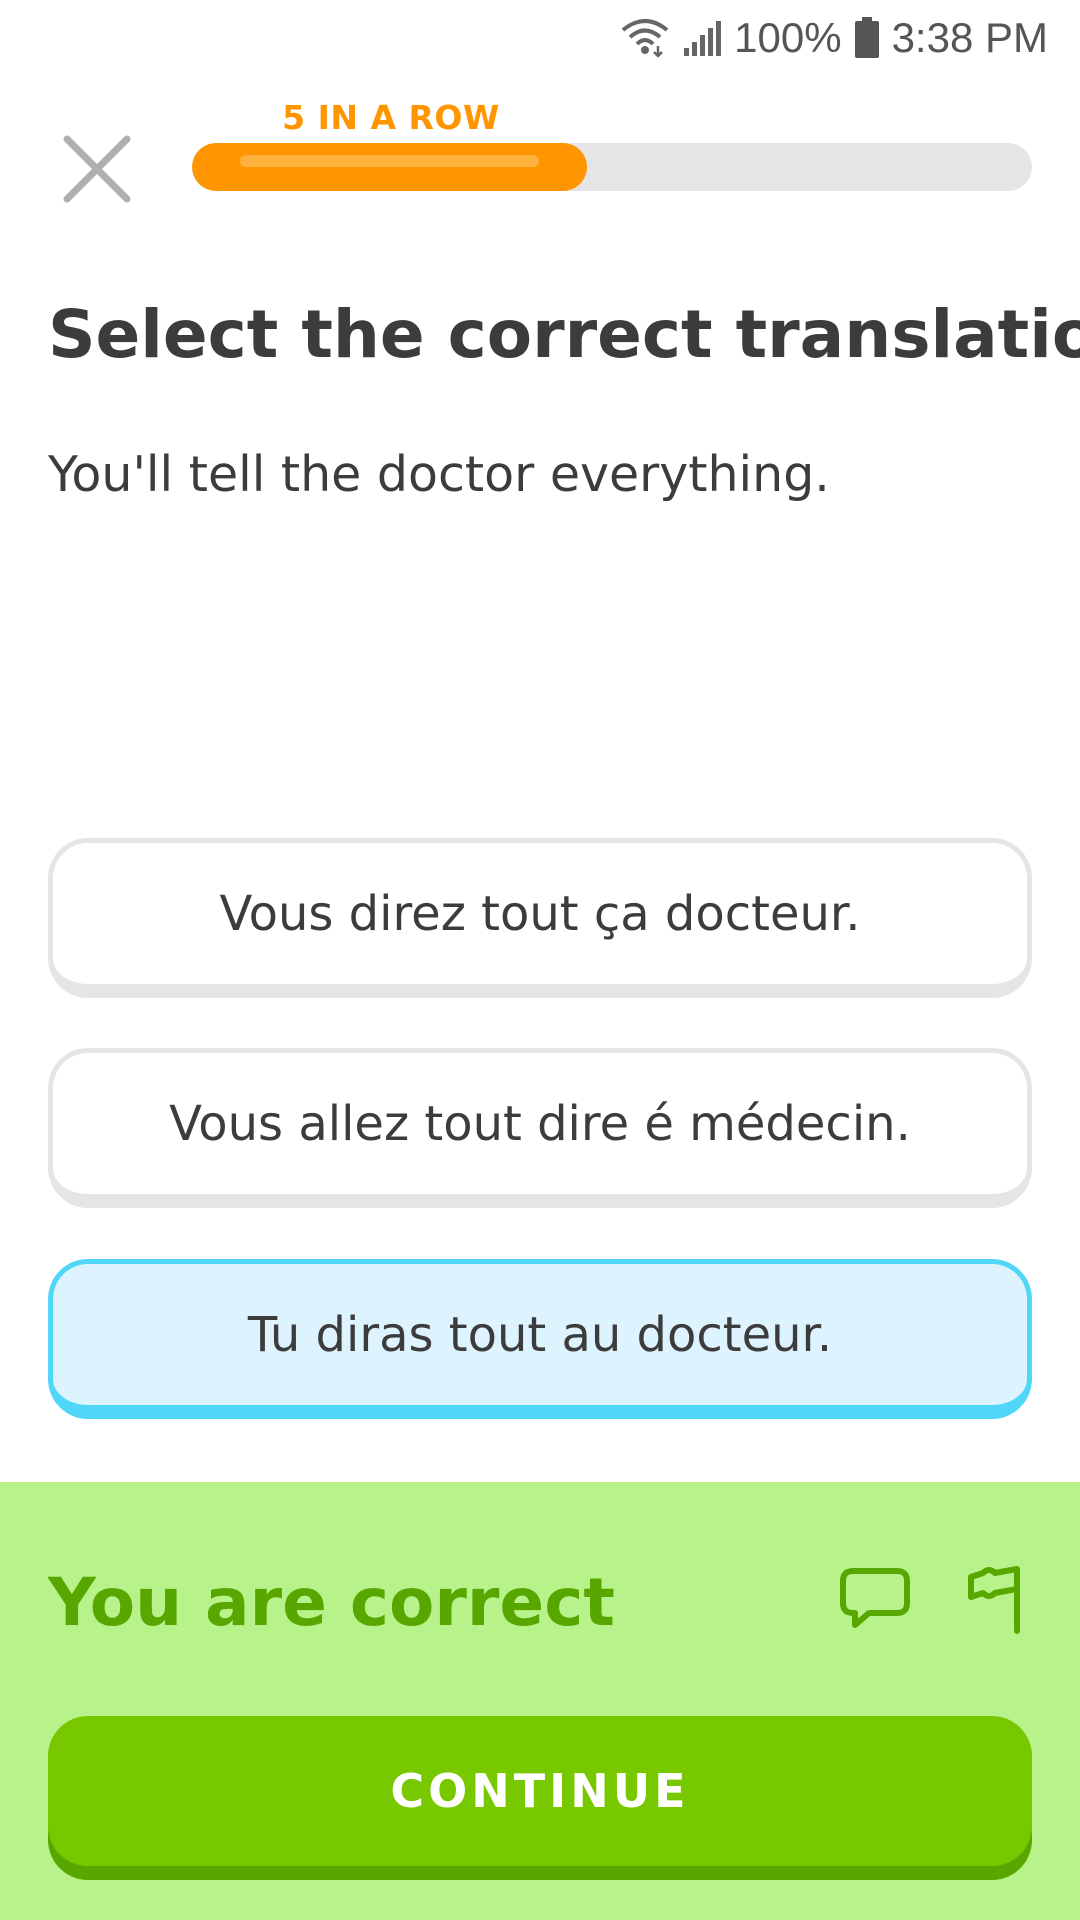 The width and height of the screenshot is (1080, 1920). I want to click on continue-button: CONTINUE, so click(540, 1791).